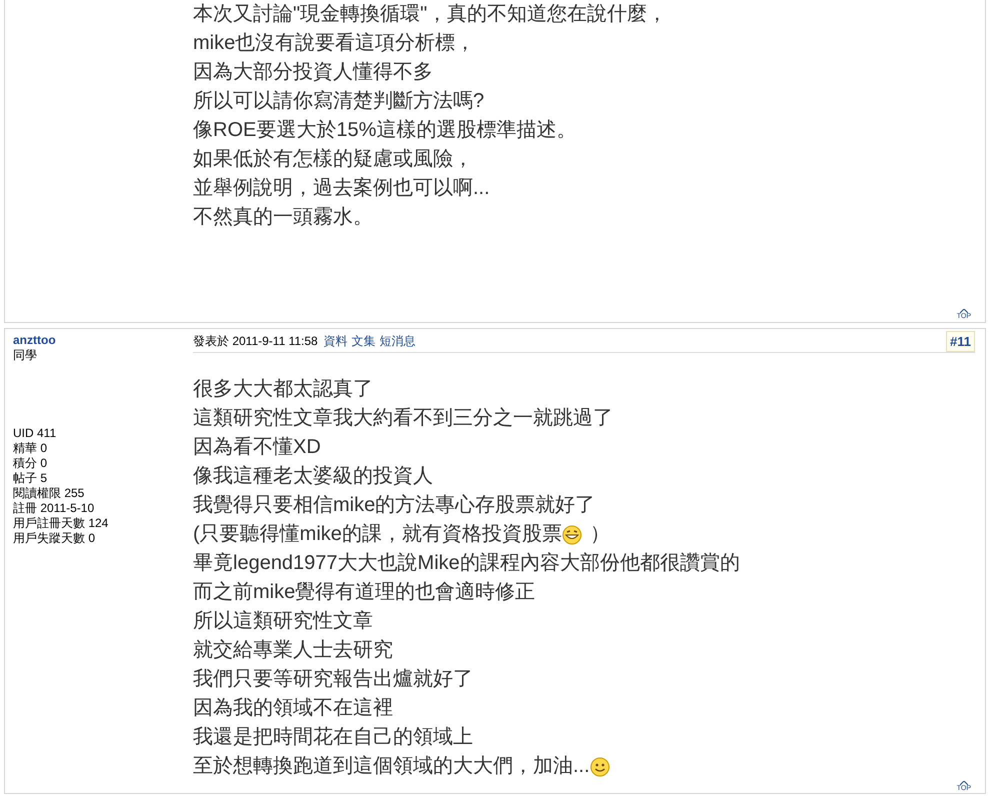  Describe the element at coordinates (377, 534) in the screenshot. I see `post-text-line: (只要聽得懂mike的課，就有資格投資股票` at that location.